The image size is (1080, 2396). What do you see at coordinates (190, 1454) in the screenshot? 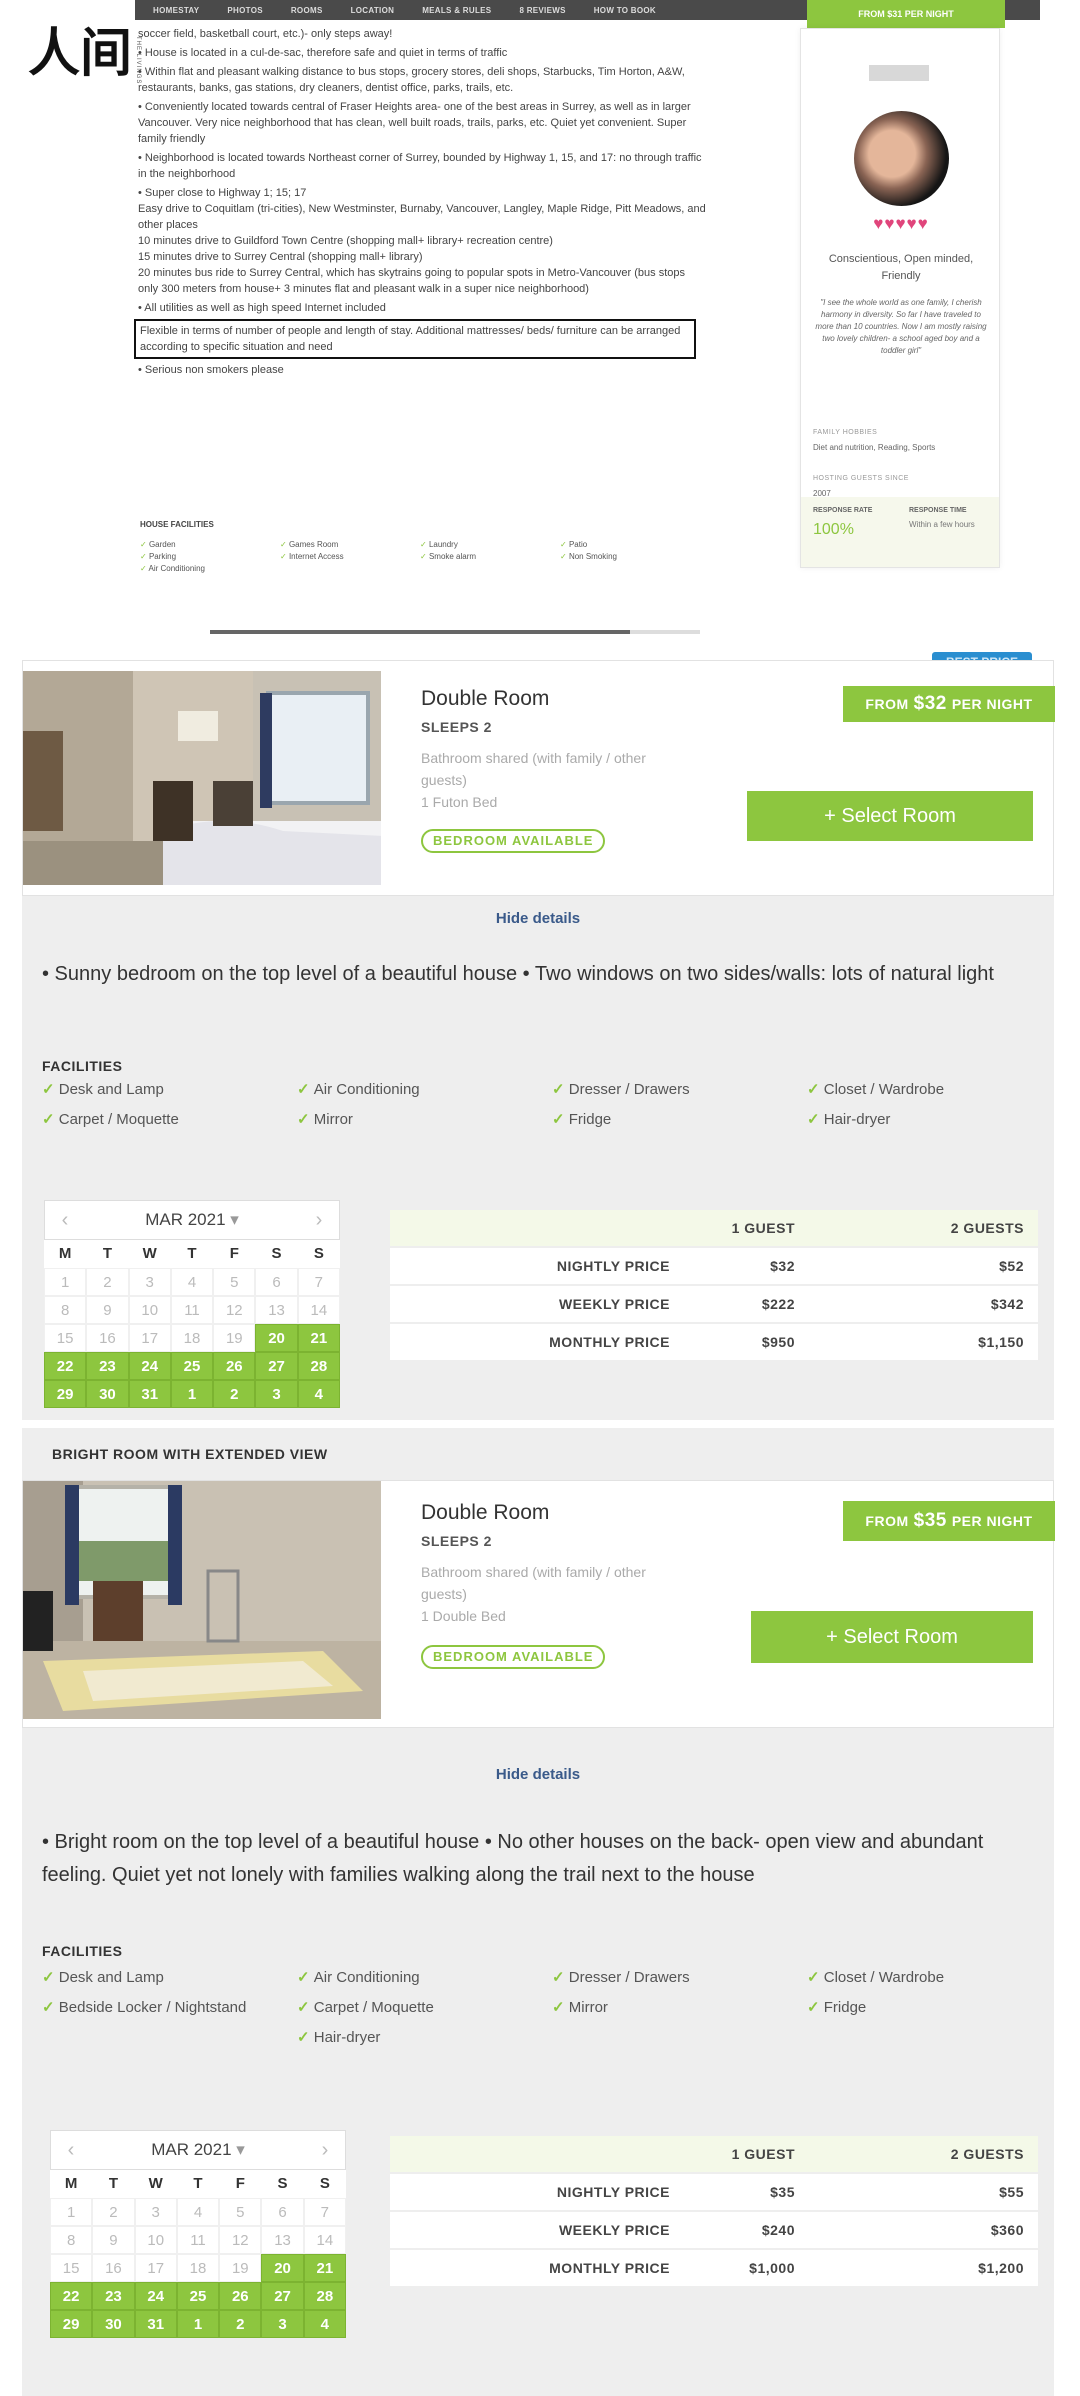
I see `room-section-label: BRIGHT ROOM WITH EXTENDED VIEW` at bounding box center [190, 1454].